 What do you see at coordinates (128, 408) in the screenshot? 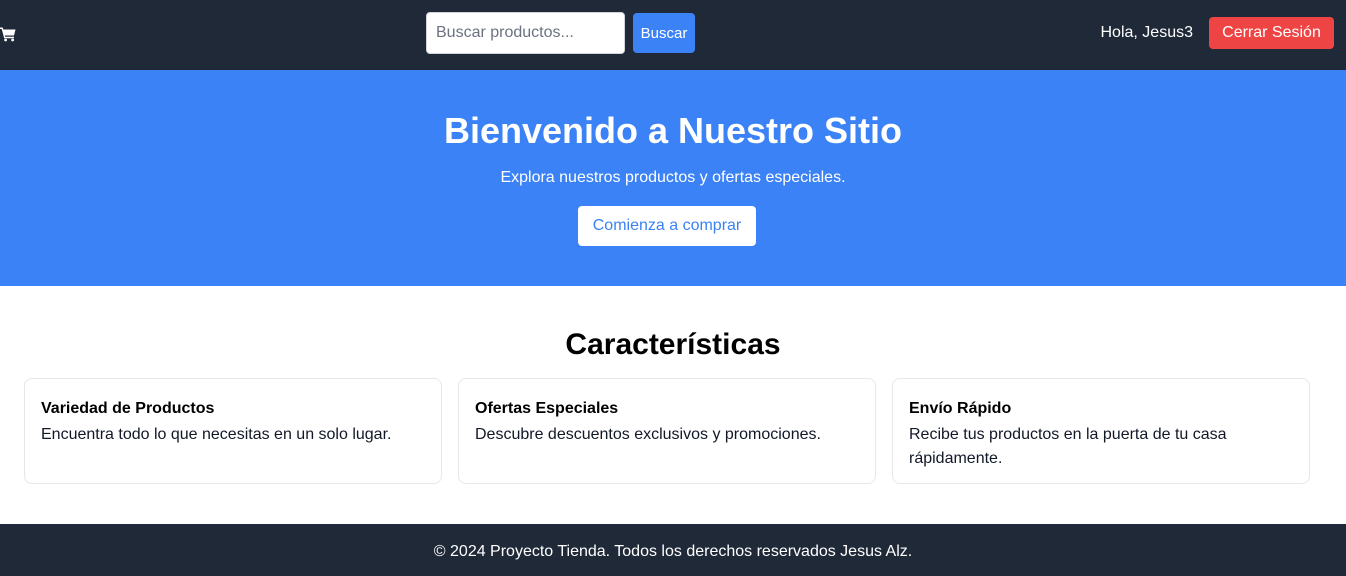
I see `feature-title: Variedad de Productos` at bounding box center [128, 408].